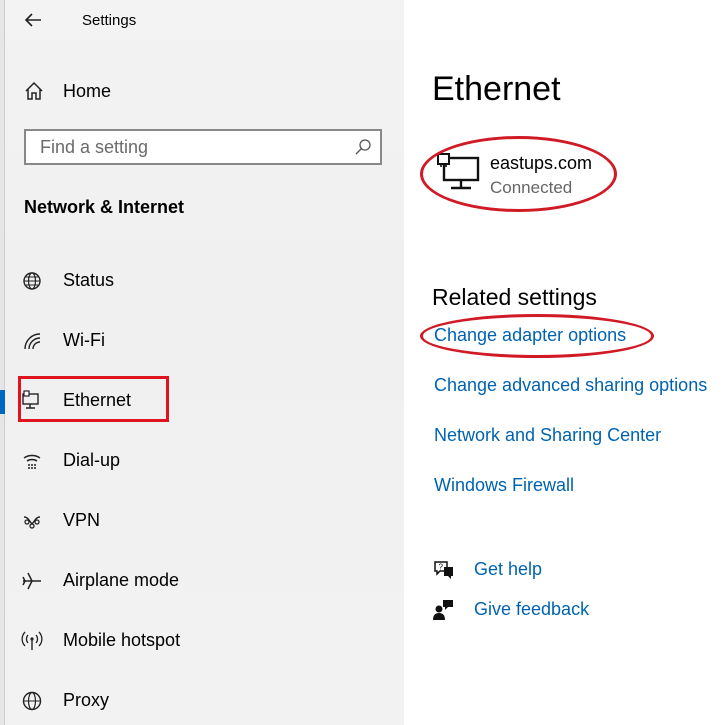 Image resolution: width=721 pixels, height=725 pixels. I want to click on vpn-icon, so click(32, 522).